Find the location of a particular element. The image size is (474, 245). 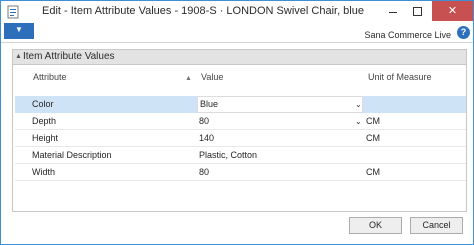

section-title: Item Attribute Values is located at coordinates (69, 56).